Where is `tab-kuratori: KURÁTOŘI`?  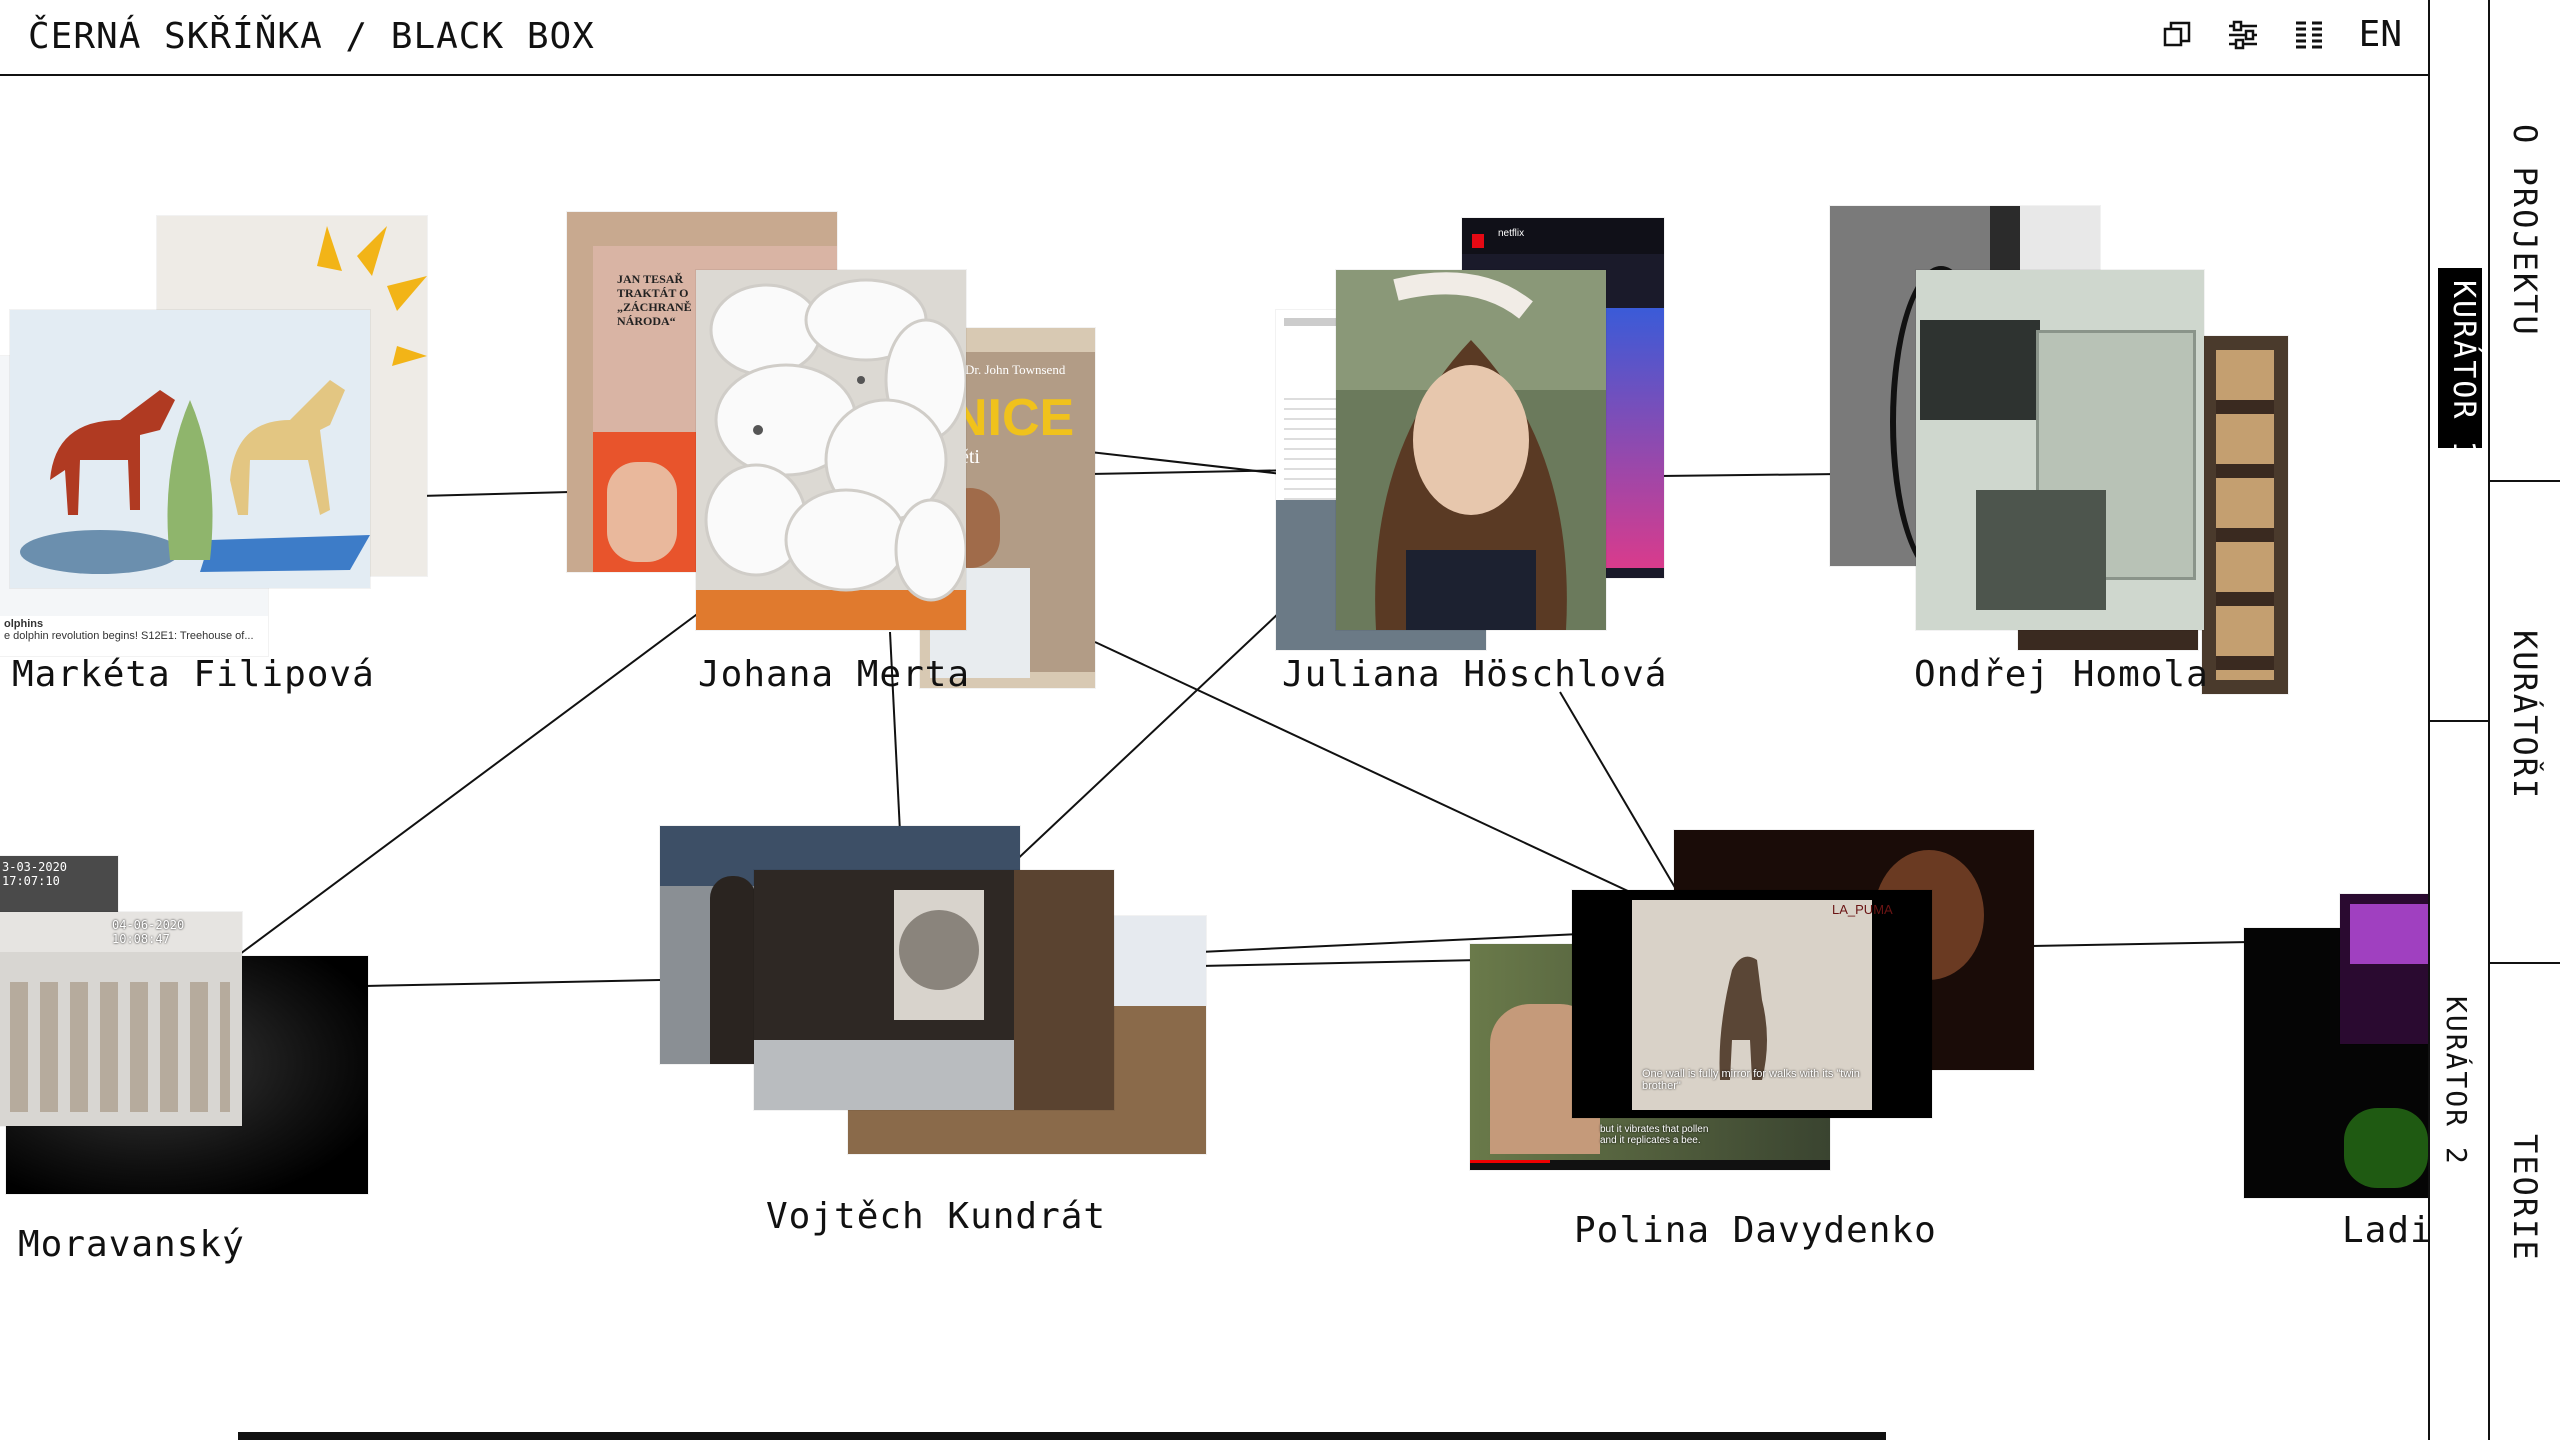 tab-kuratori: KURÁTOŘI is located at coordinates (2525, 722).